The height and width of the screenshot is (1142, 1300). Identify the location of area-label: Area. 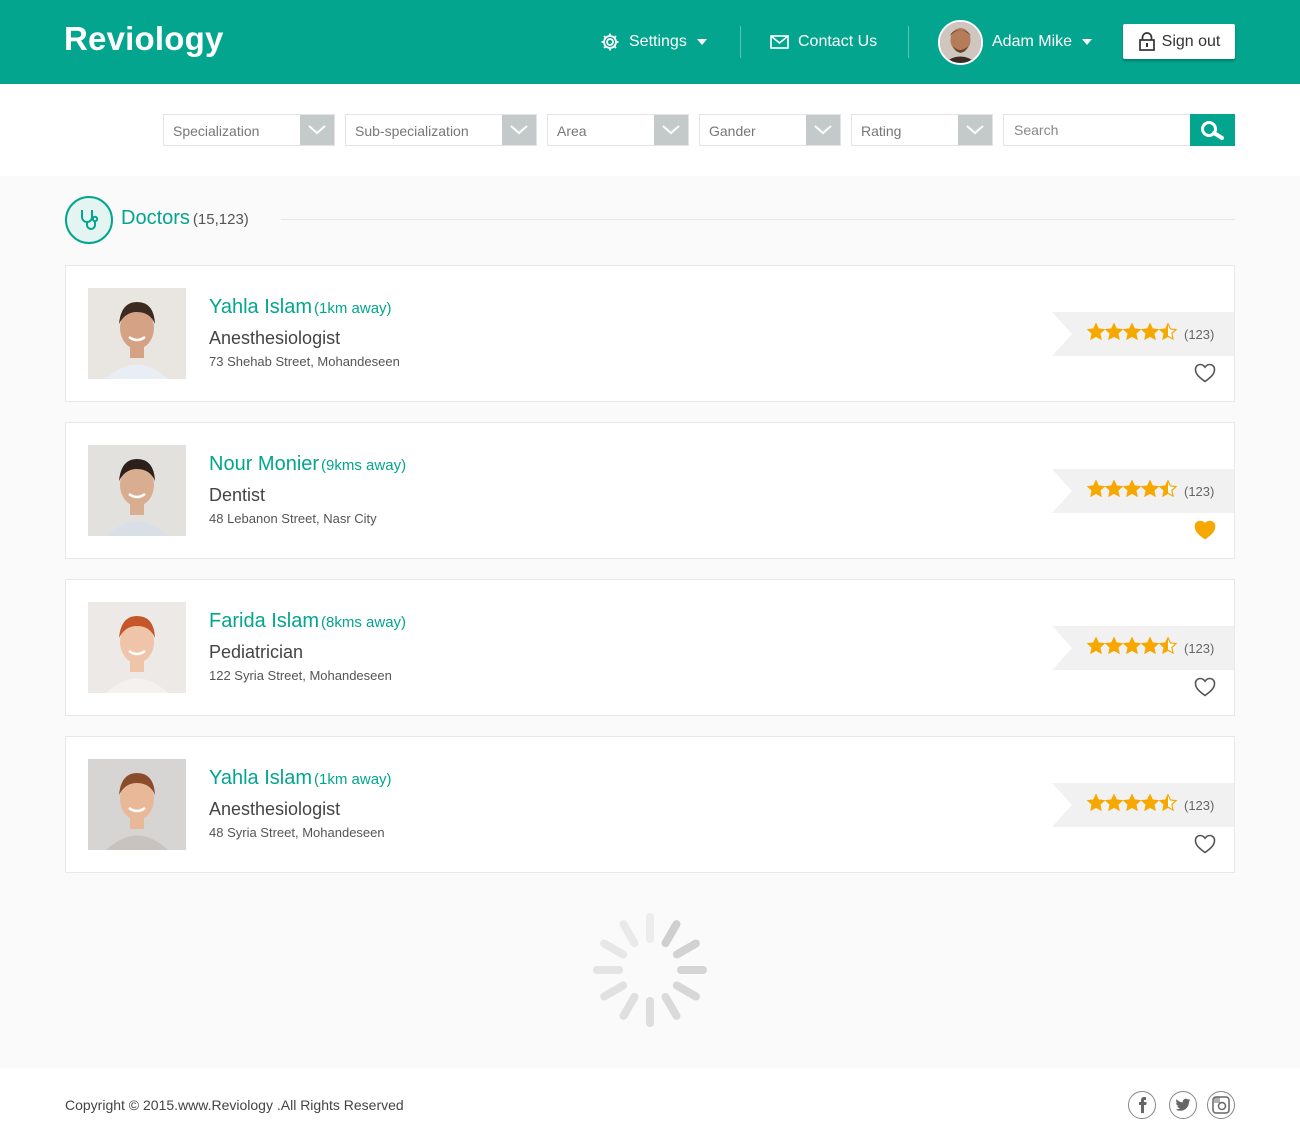
(572, 131).